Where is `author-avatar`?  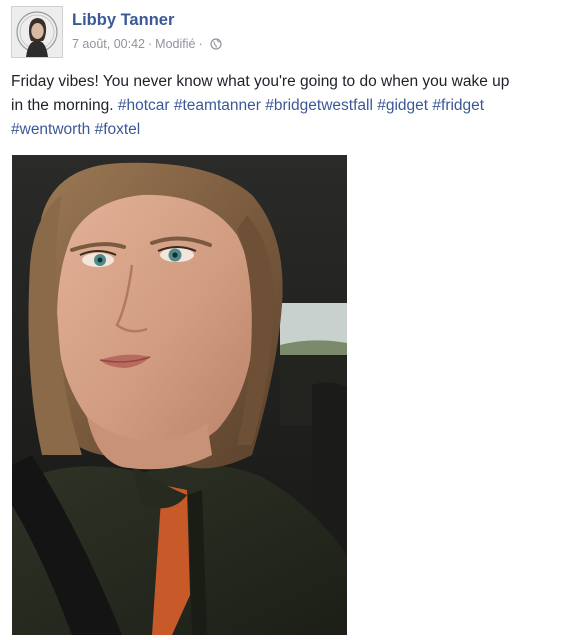 author-avatar is located at coordinates (37, 32).